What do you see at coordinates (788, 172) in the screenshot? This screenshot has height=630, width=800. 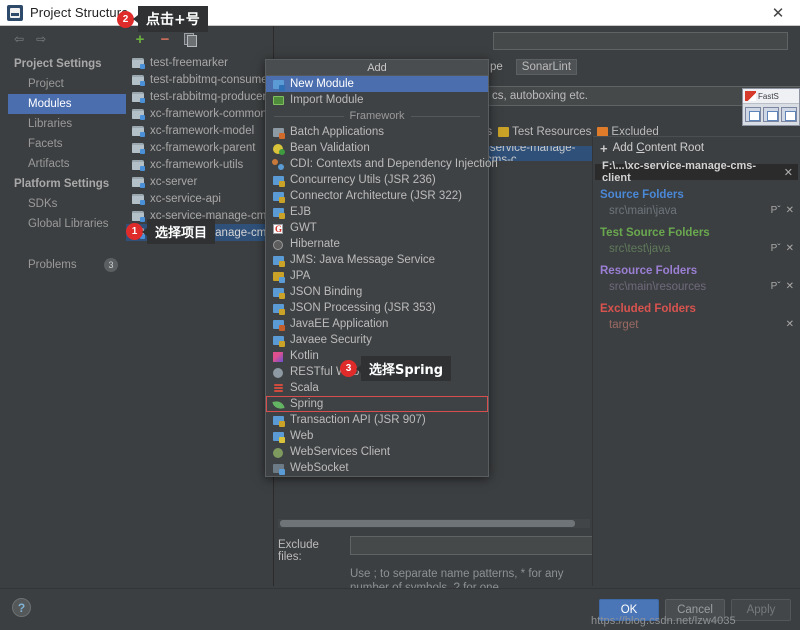 I see `remove-content-root-icon: ✕` at bounding box center [788, 172].